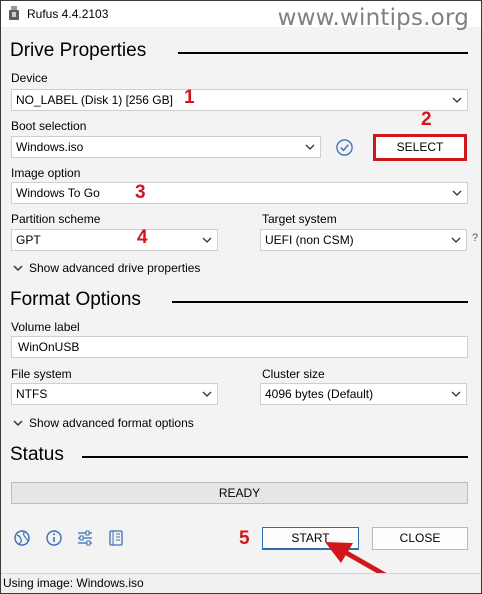 The image size is (482, 594). What do you see at coordinates (189, 97) in the screenshot?
I see `annotation-number-1: 1` at bounding box center [189, 97].